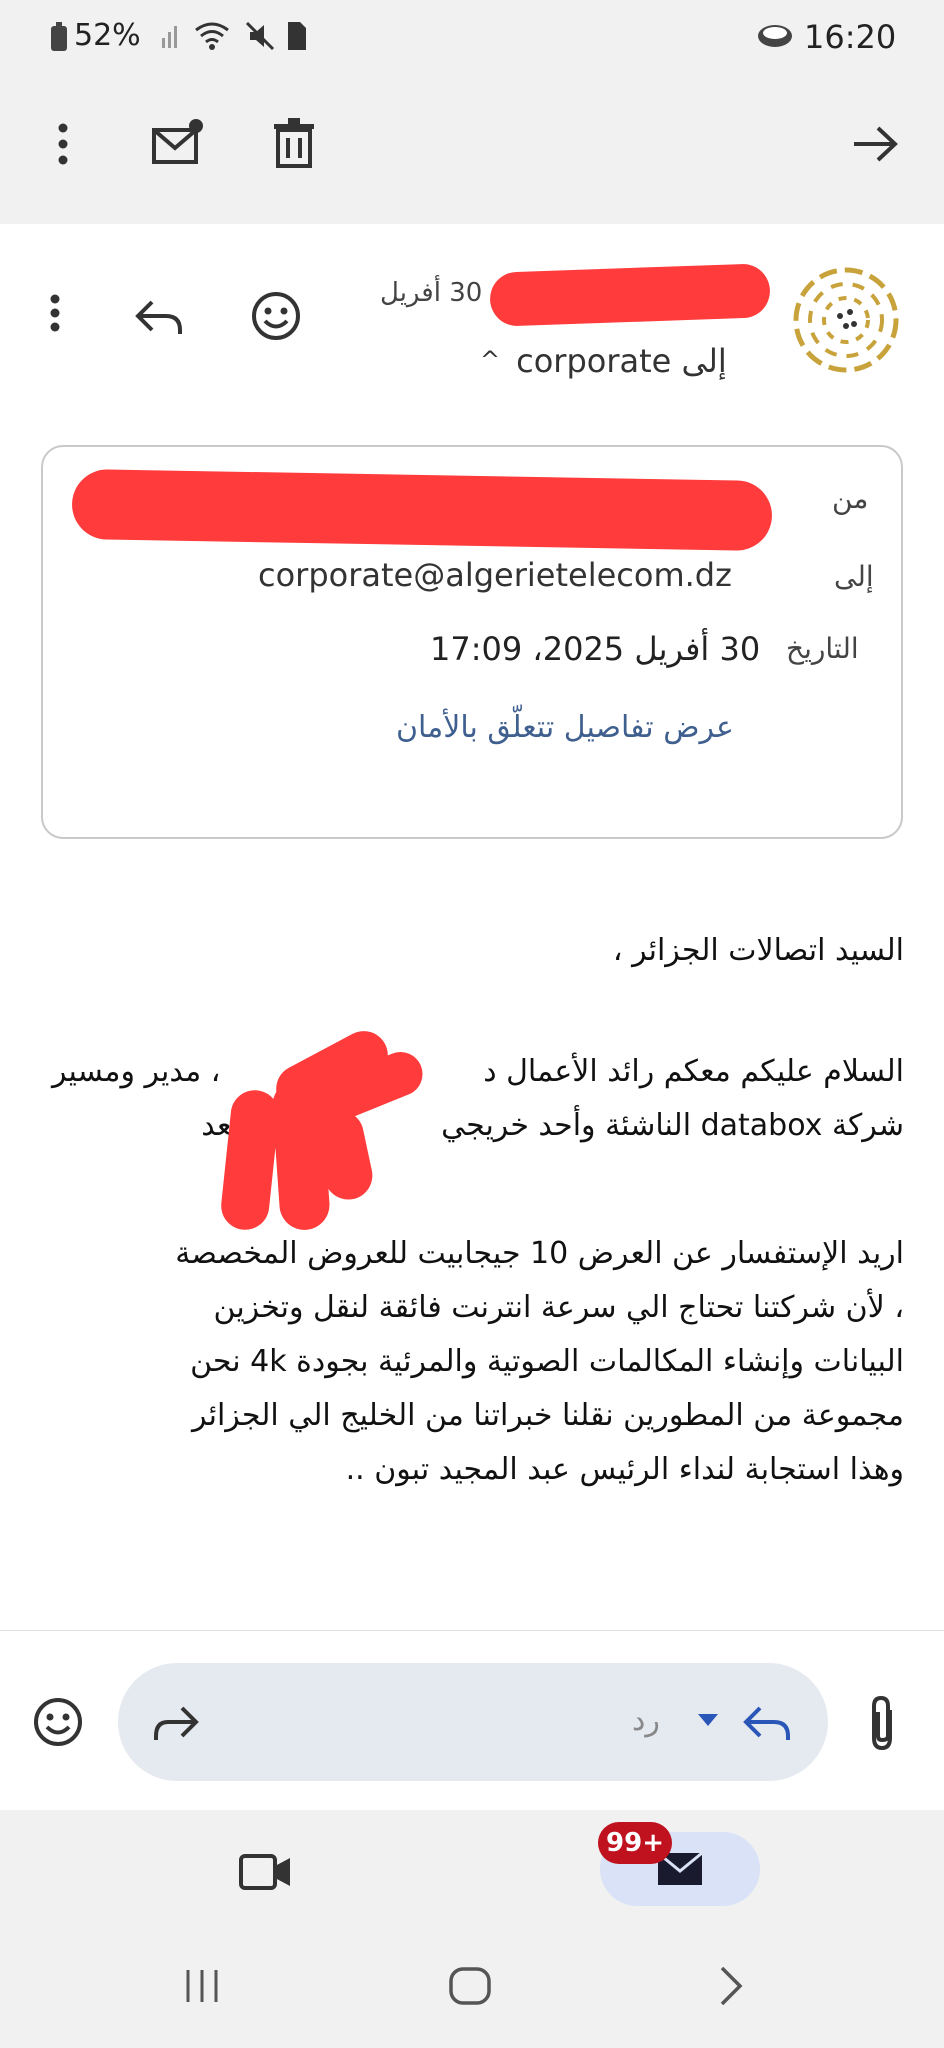  I want to click on recipient-summary-toggle: ^ إلى corporate, so click(603, 361).